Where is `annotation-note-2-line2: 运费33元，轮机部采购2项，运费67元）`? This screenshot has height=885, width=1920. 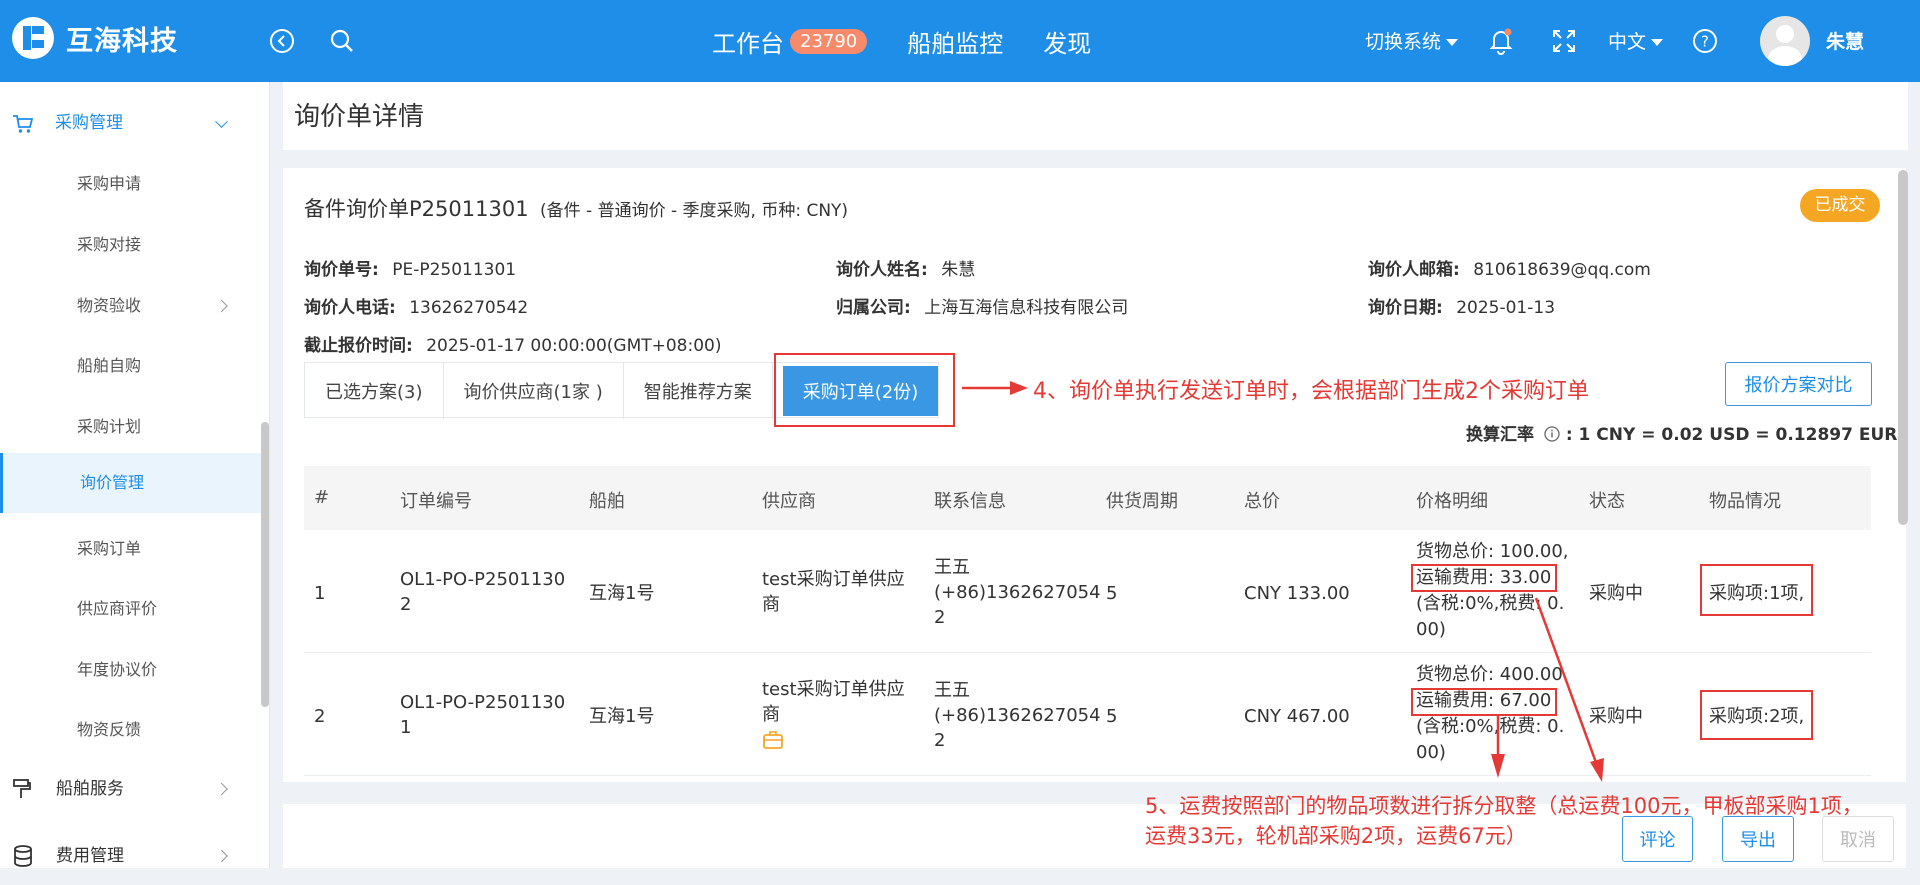
annotation-note-2-line2: 运费33元，轮机部采购2项，运费67元） is located at coordinates (1336, 836).